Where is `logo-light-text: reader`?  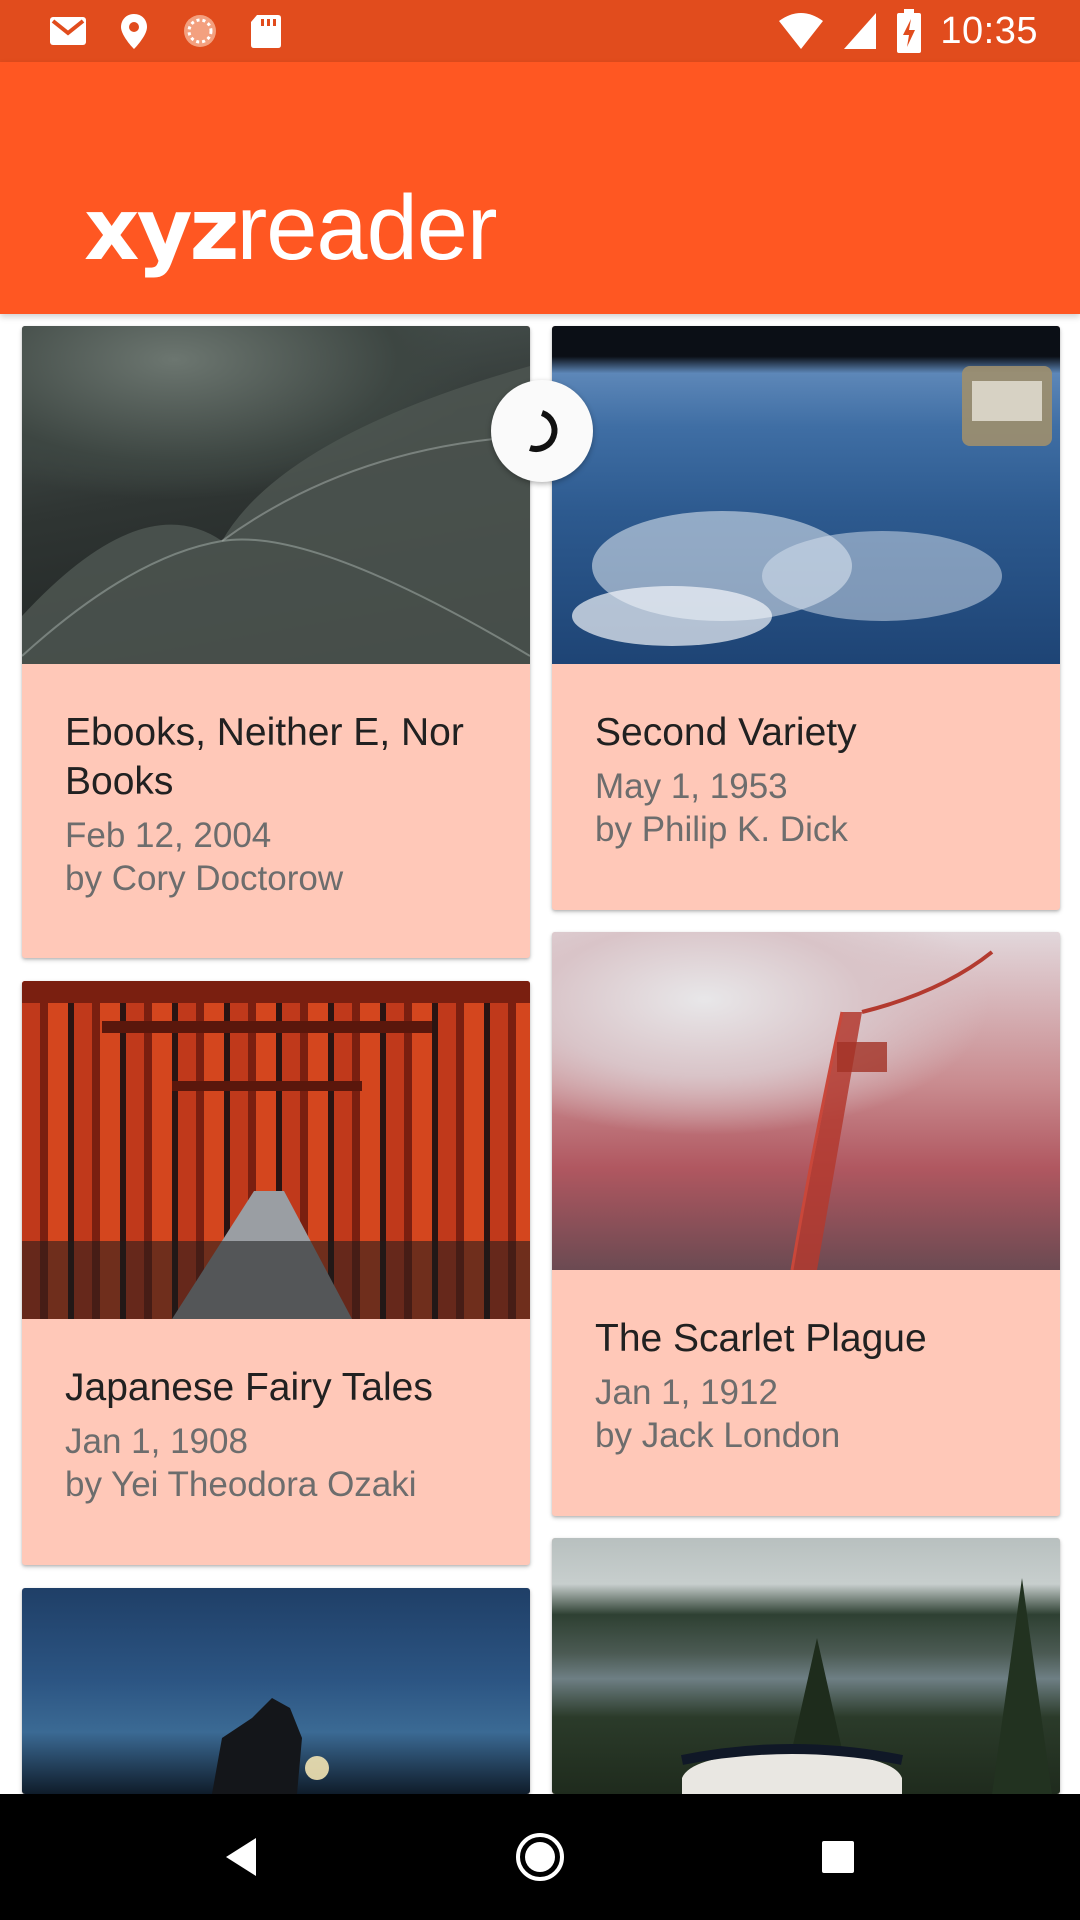 logo-light-text: reader is located at coordinates (367, 228).